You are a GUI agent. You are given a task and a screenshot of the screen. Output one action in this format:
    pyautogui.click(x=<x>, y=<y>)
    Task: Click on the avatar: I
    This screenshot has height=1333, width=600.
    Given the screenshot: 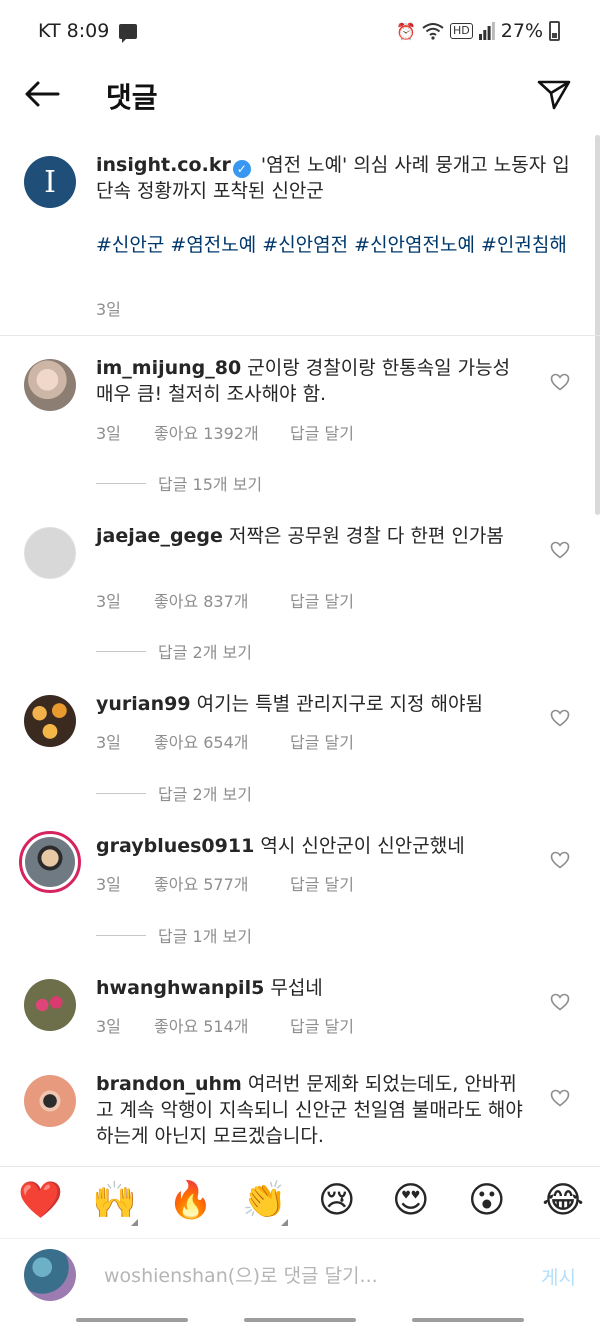 What is the action you would take?
    pyautogui.click(x=50, y=182)
    